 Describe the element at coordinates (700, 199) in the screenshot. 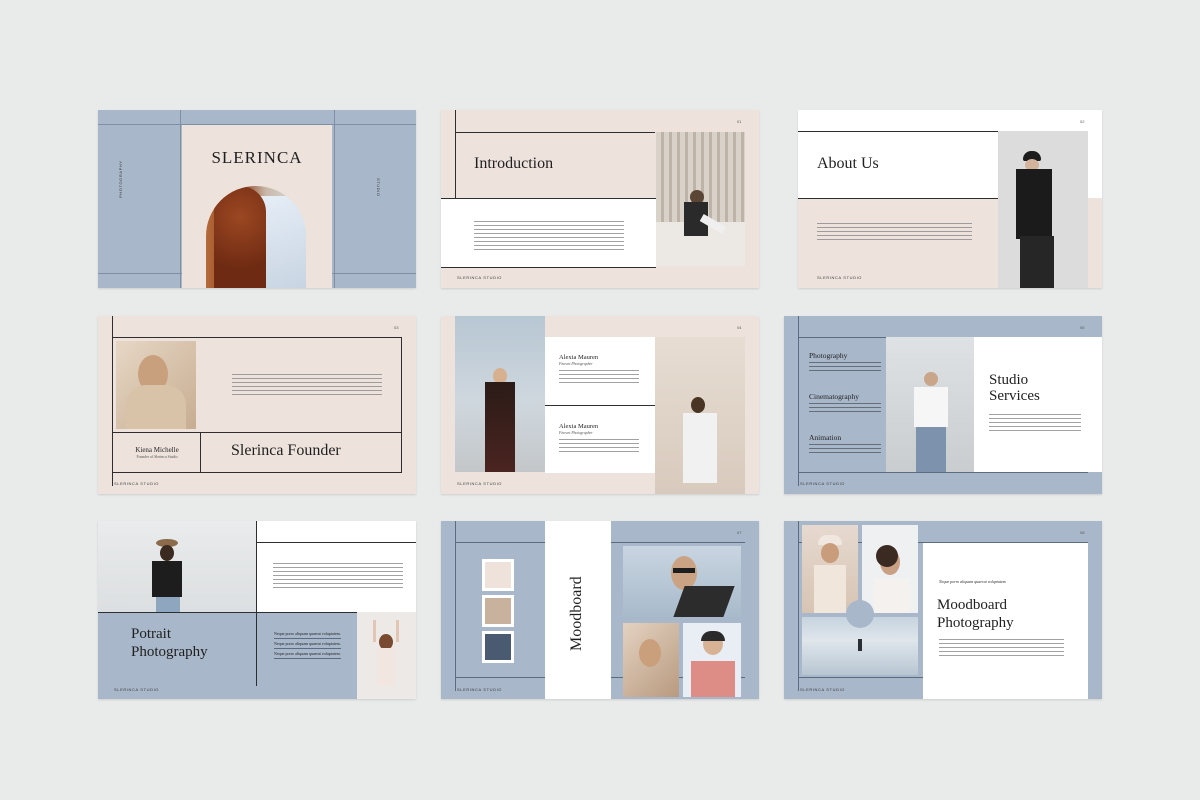

I see `intro-photo-woman-sitting` at that location.